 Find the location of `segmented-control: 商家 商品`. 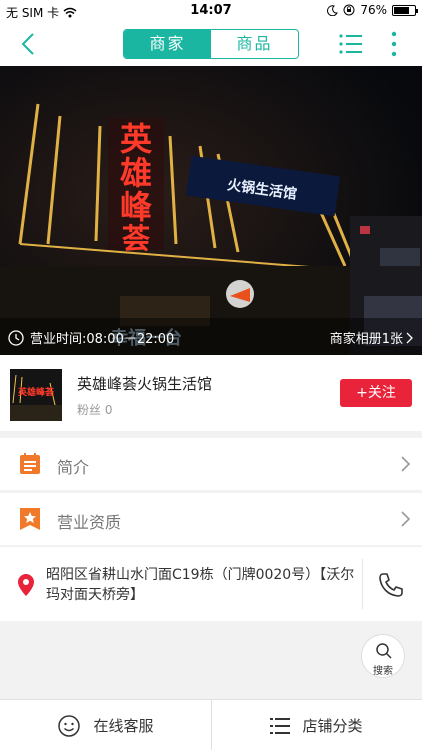

segmented-control: 商家 商品 is located at coordinates (211, 44).